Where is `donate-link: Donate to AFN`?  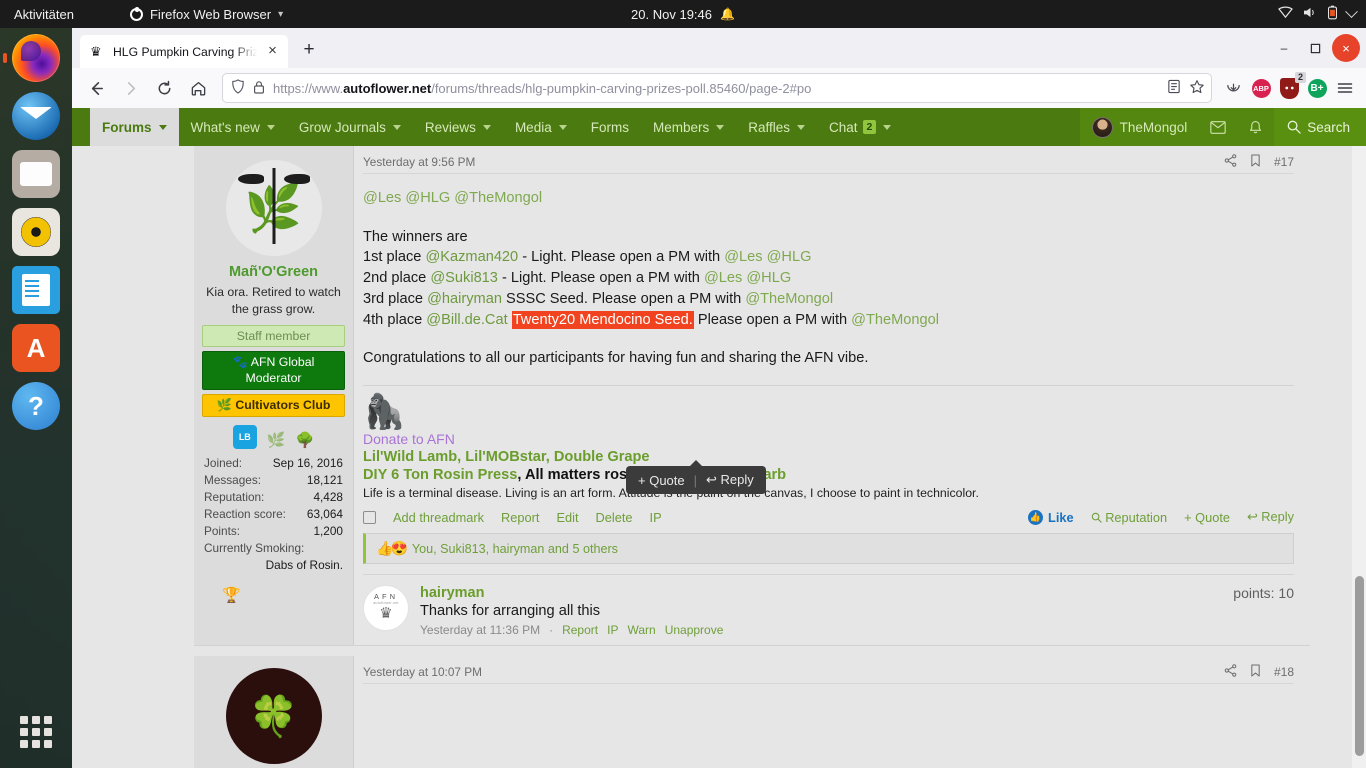
donate-link: Donate to AFN is located at coordinates (828, 439).